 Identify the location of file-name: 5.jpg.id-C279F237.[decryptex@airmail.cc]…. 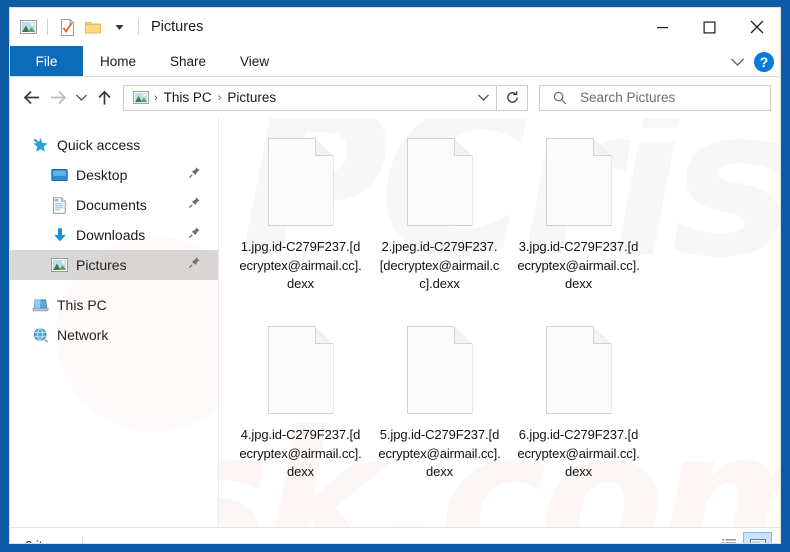
(439, 453).